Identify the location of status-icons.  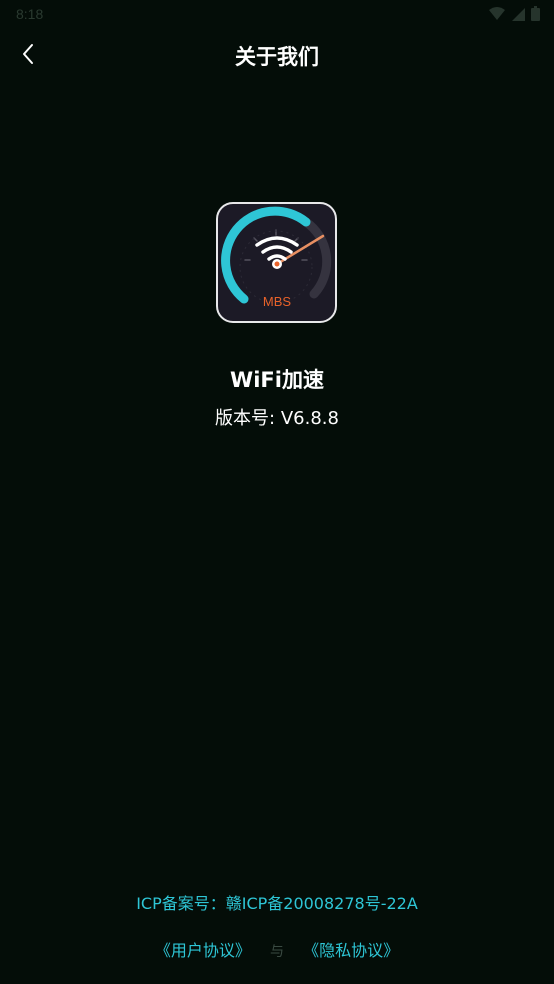
(514, 13).